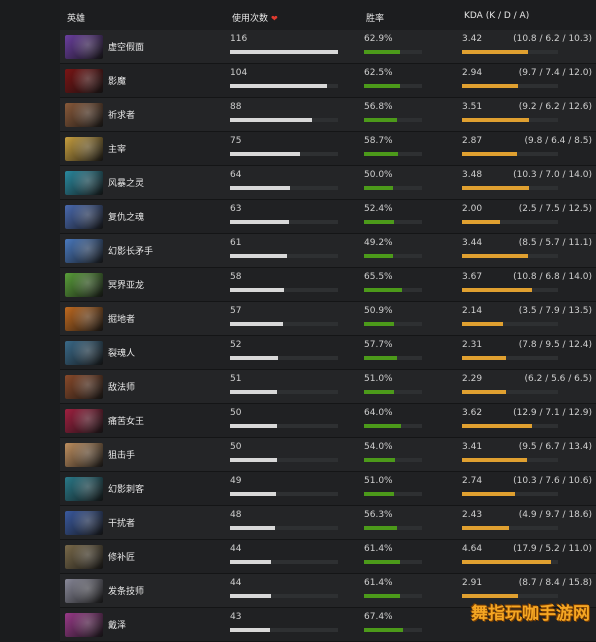  I want to click on hero-name-link: 掘地者, so click(121, 318).